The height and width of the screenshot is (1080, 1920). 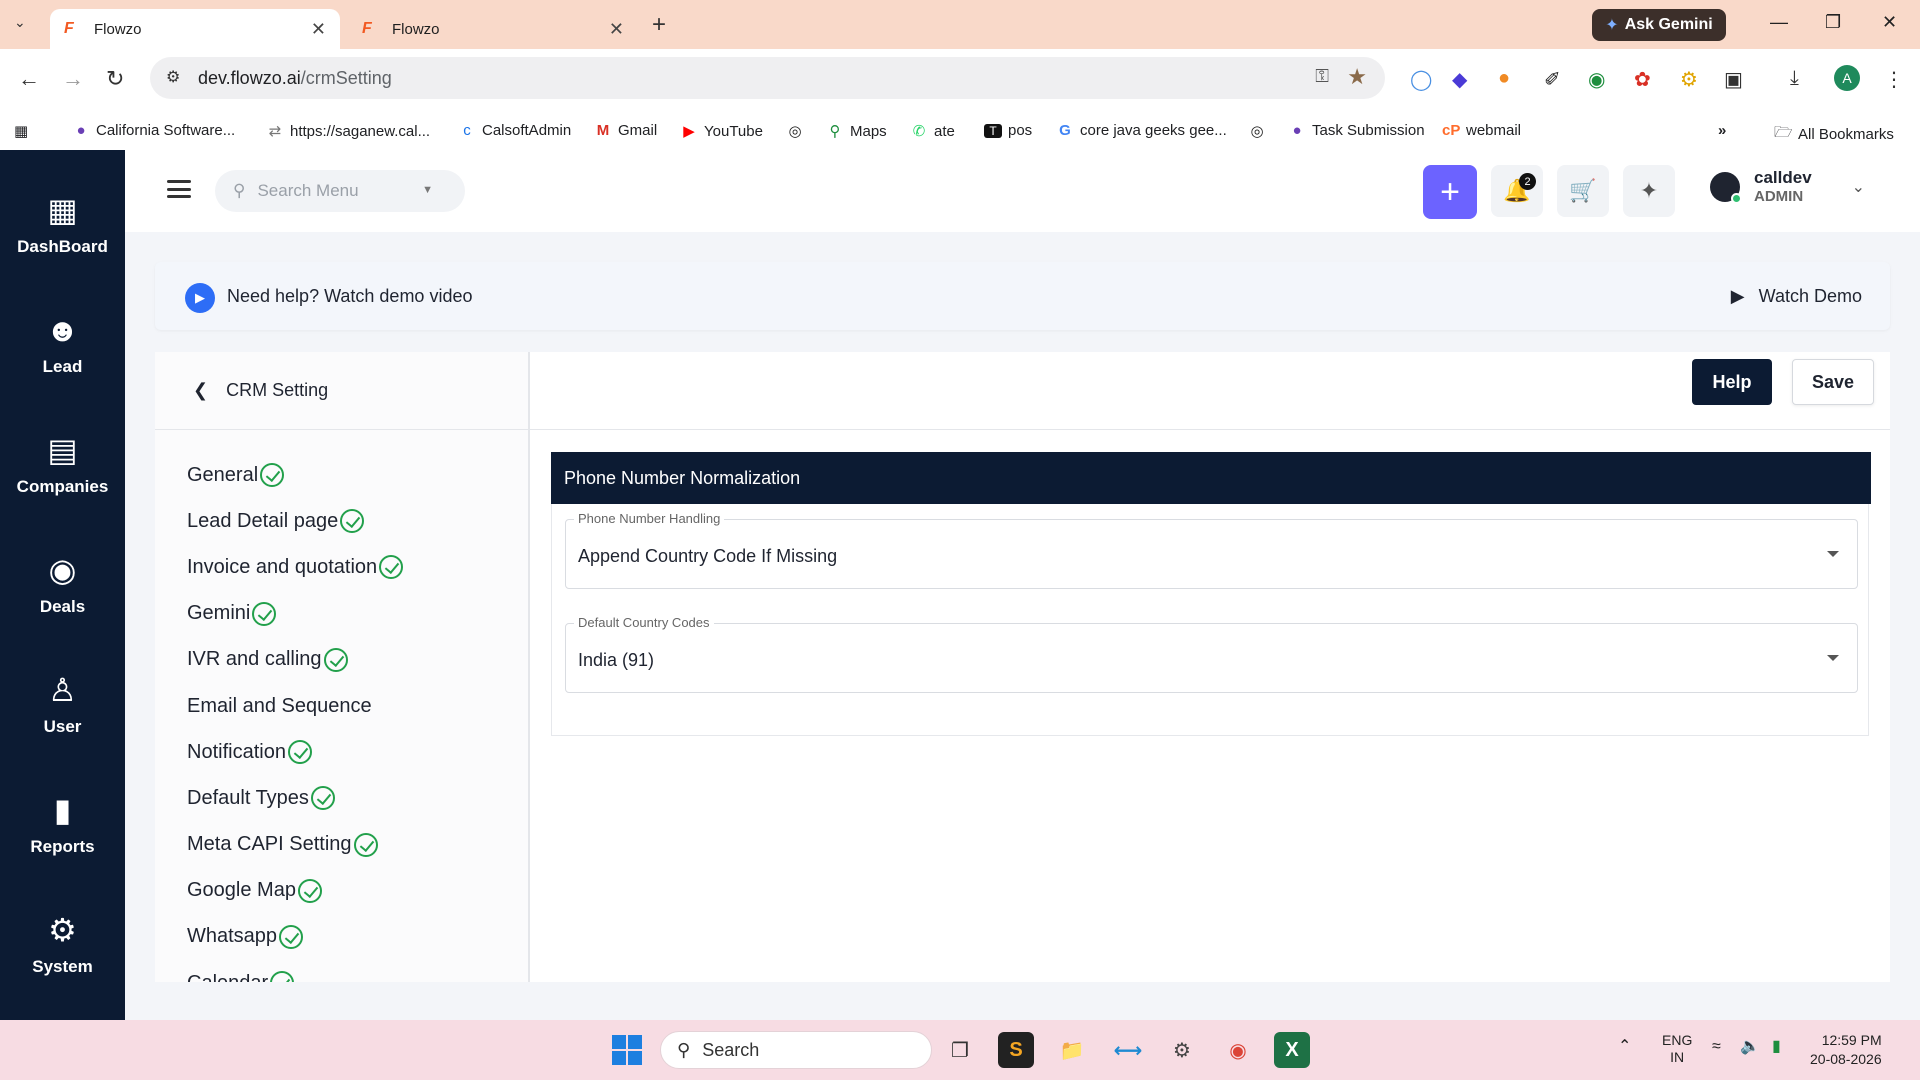 I want to click on sidebar-item-system: ⚙ System, so click(x=62, y=945).